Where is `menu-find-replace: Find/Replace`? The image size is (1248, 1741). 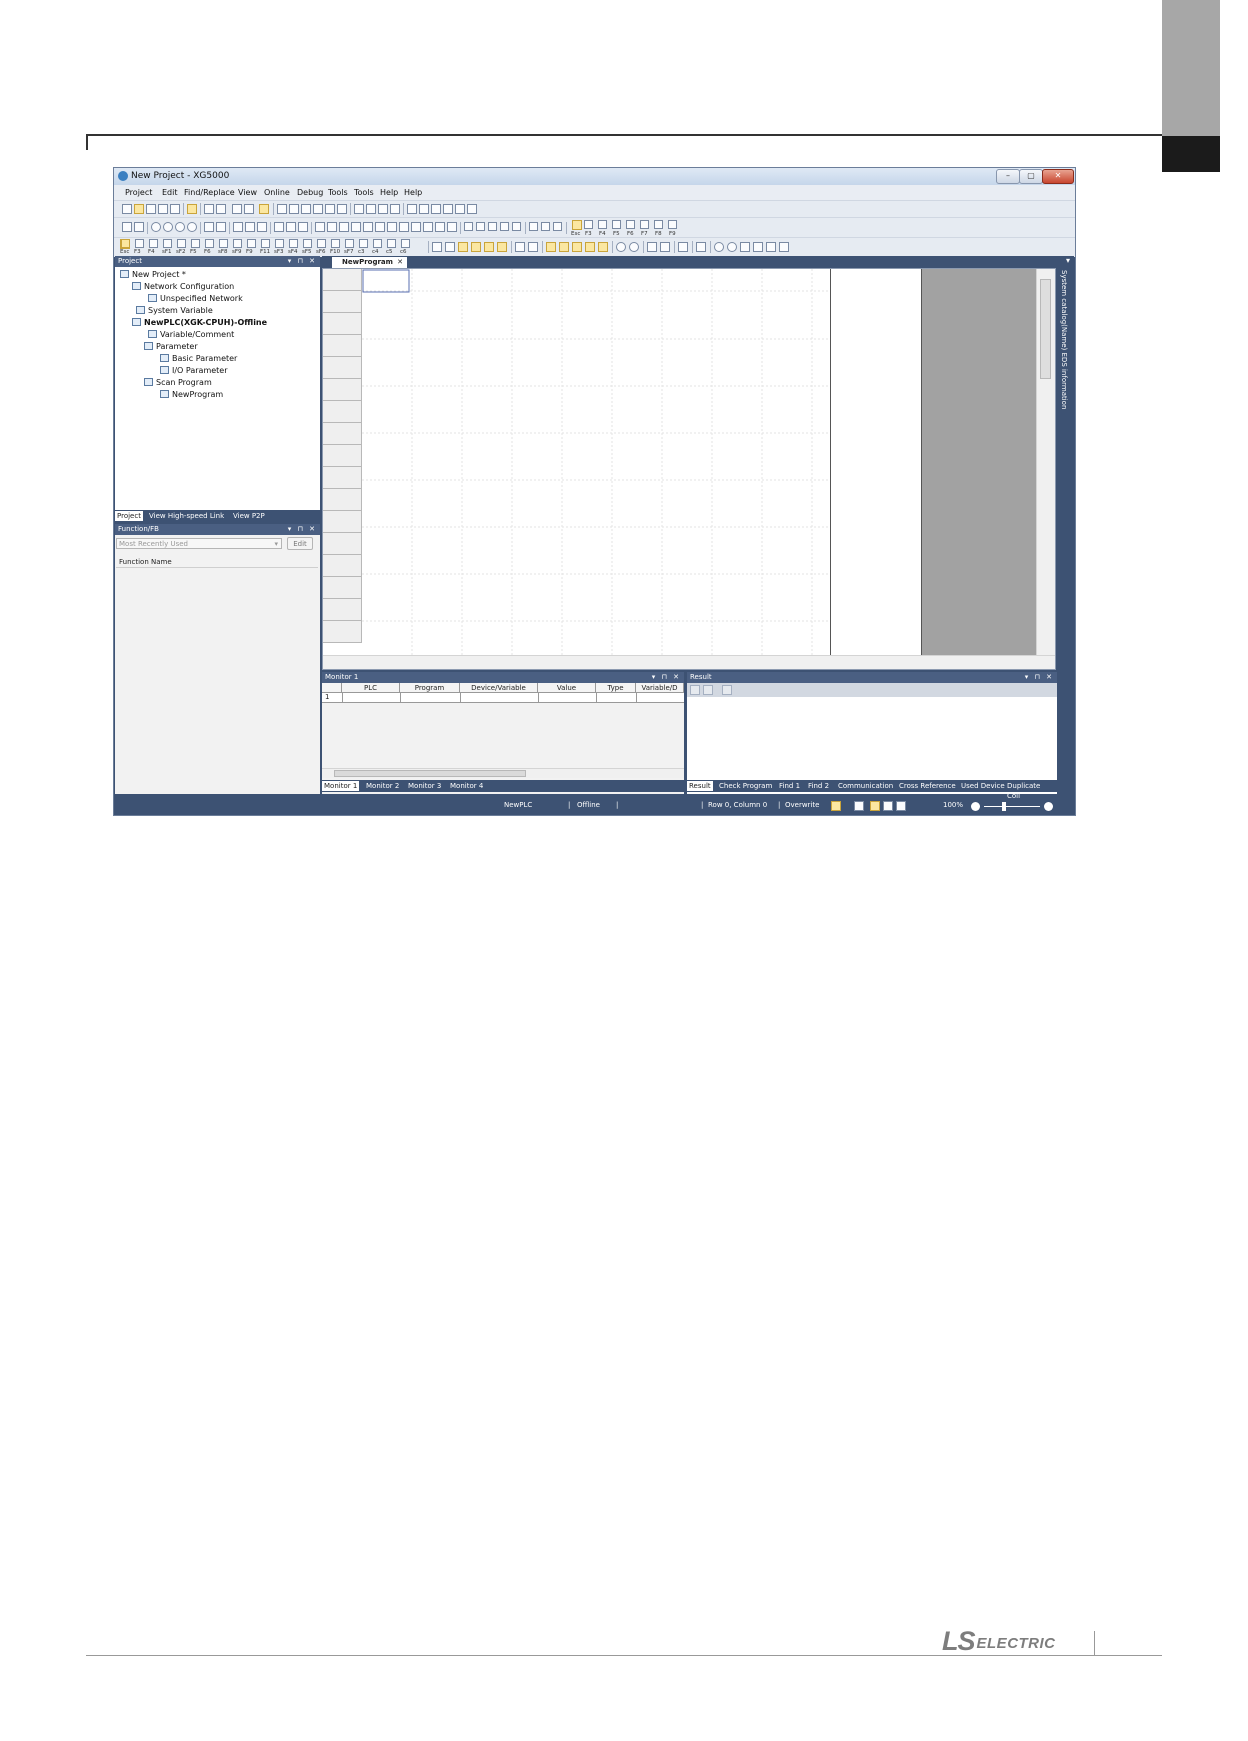
menu-find-replace: Find/Replace is located at coordinates (209, 192).